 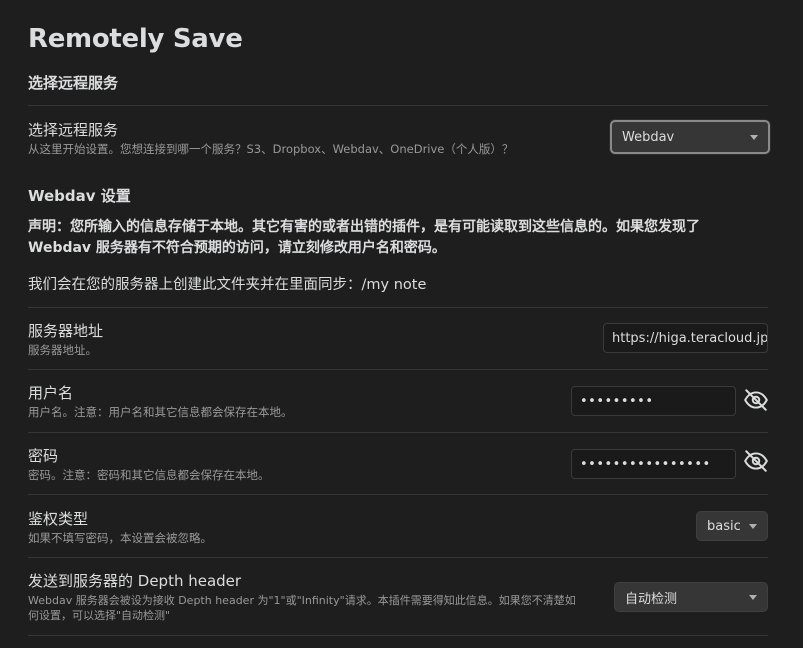 What do you see at coordinates (135, 39) in the screenshot?
I see `page-title: Remotely Save` at bounding box center [135, 39].